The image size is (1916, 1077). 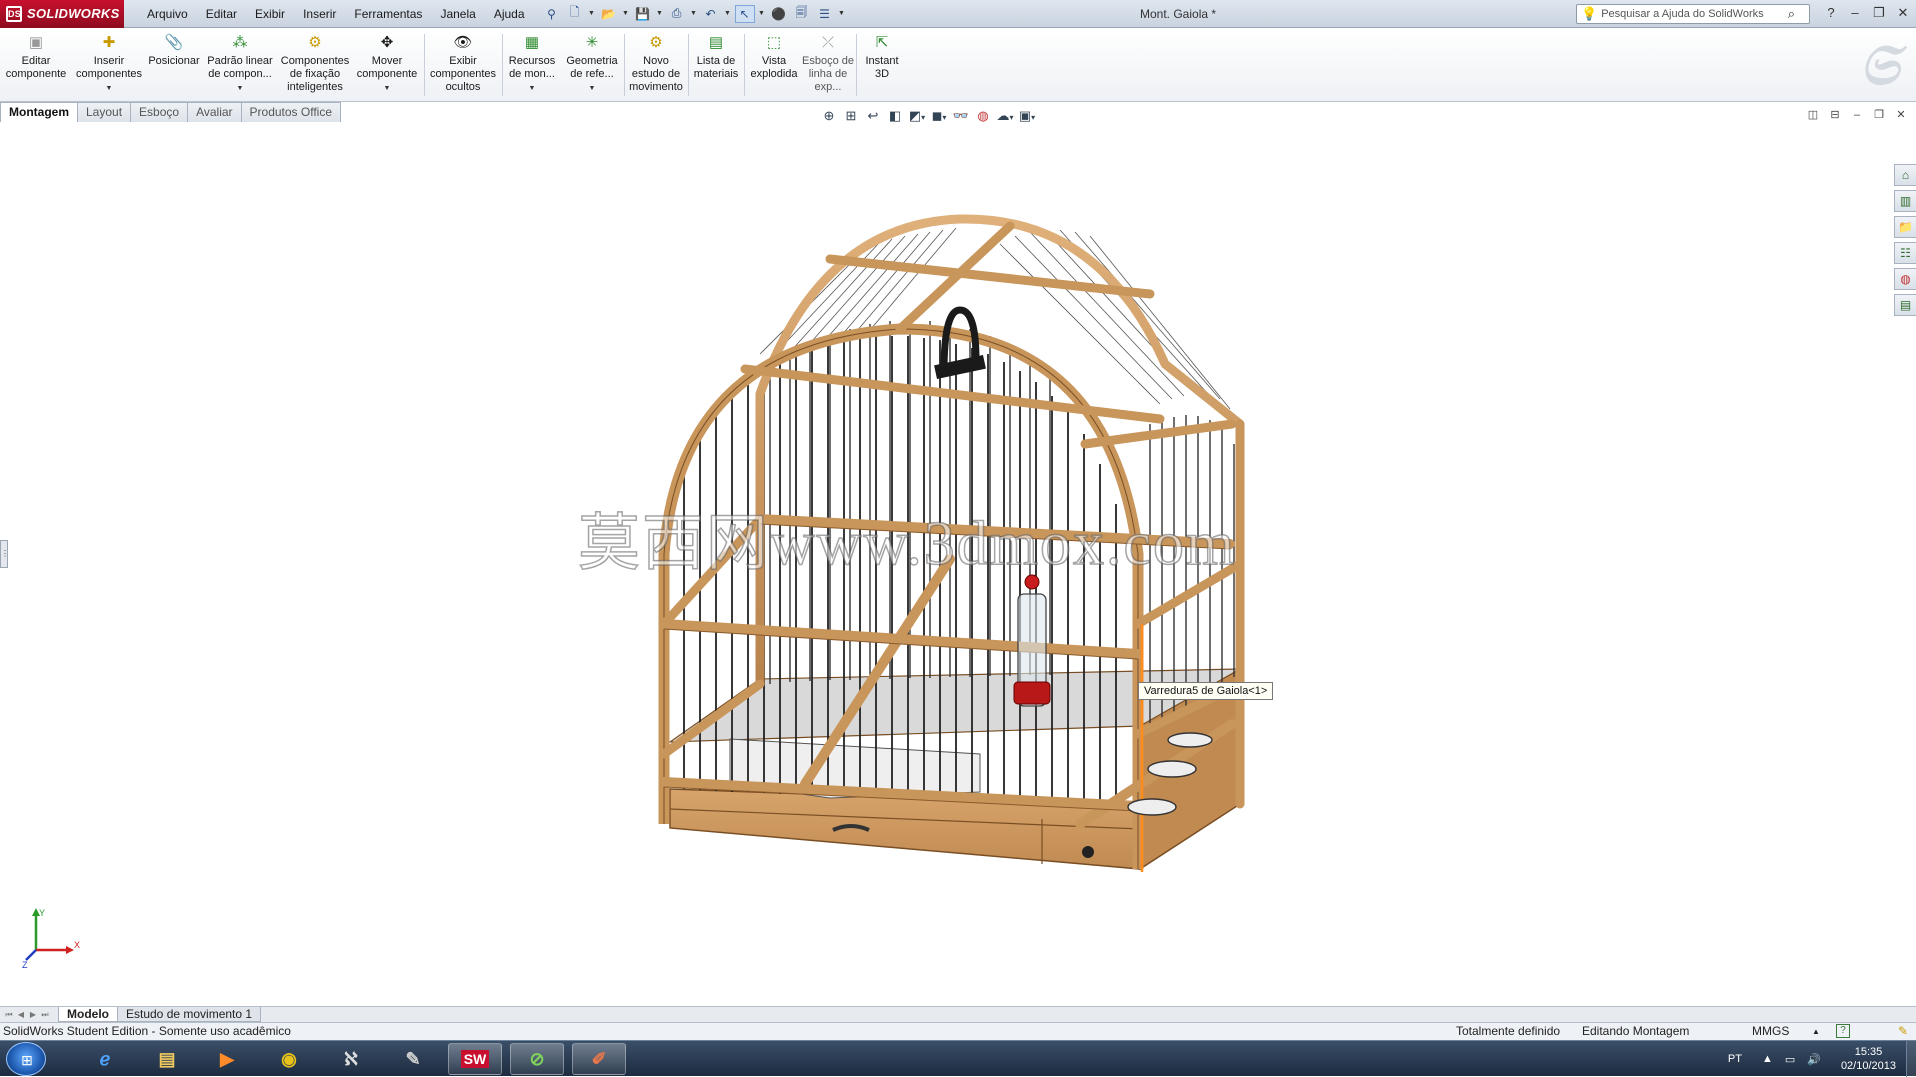 What do you see at coordinates (1813, 115) in the screenshot?
I see `split-horizontal-icon: ◫` at bounding box center [1813, 115].